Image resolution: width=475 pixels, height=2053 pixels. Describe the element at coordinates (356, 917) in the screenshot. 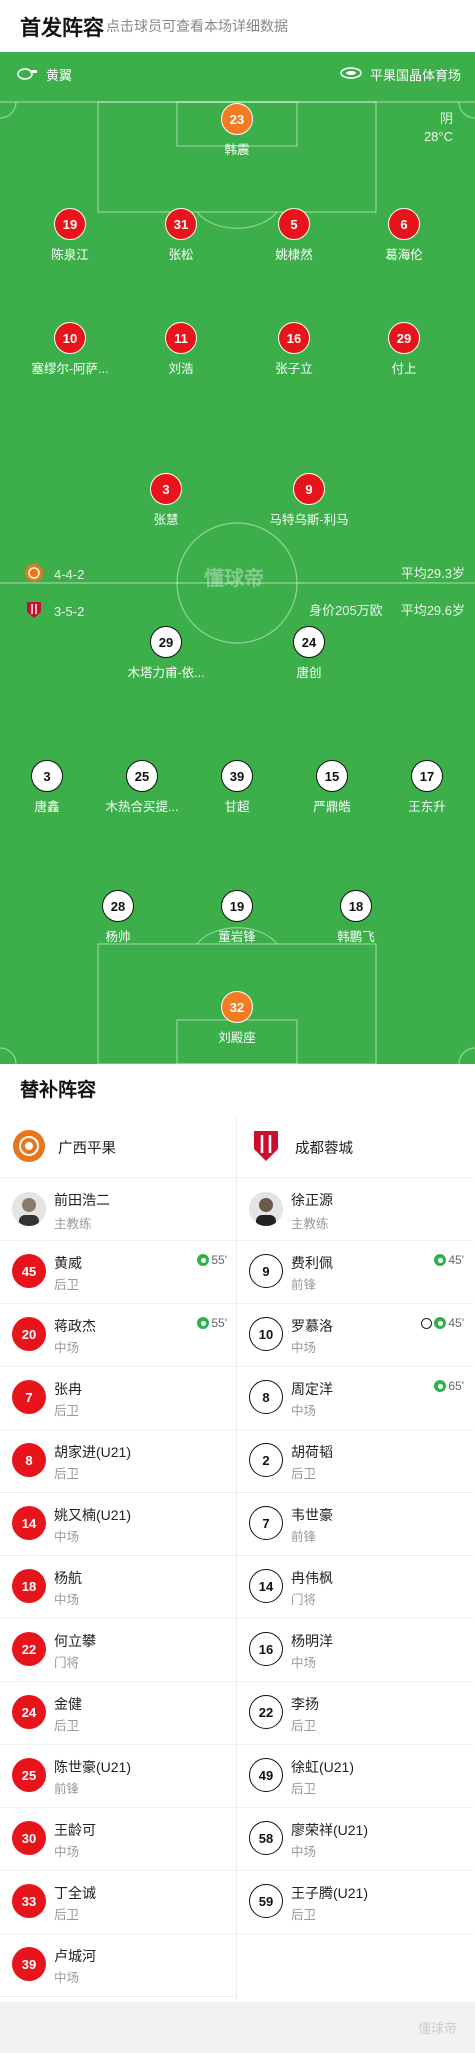

I see `lineup-player: 18 韩鹏飞` at that location.